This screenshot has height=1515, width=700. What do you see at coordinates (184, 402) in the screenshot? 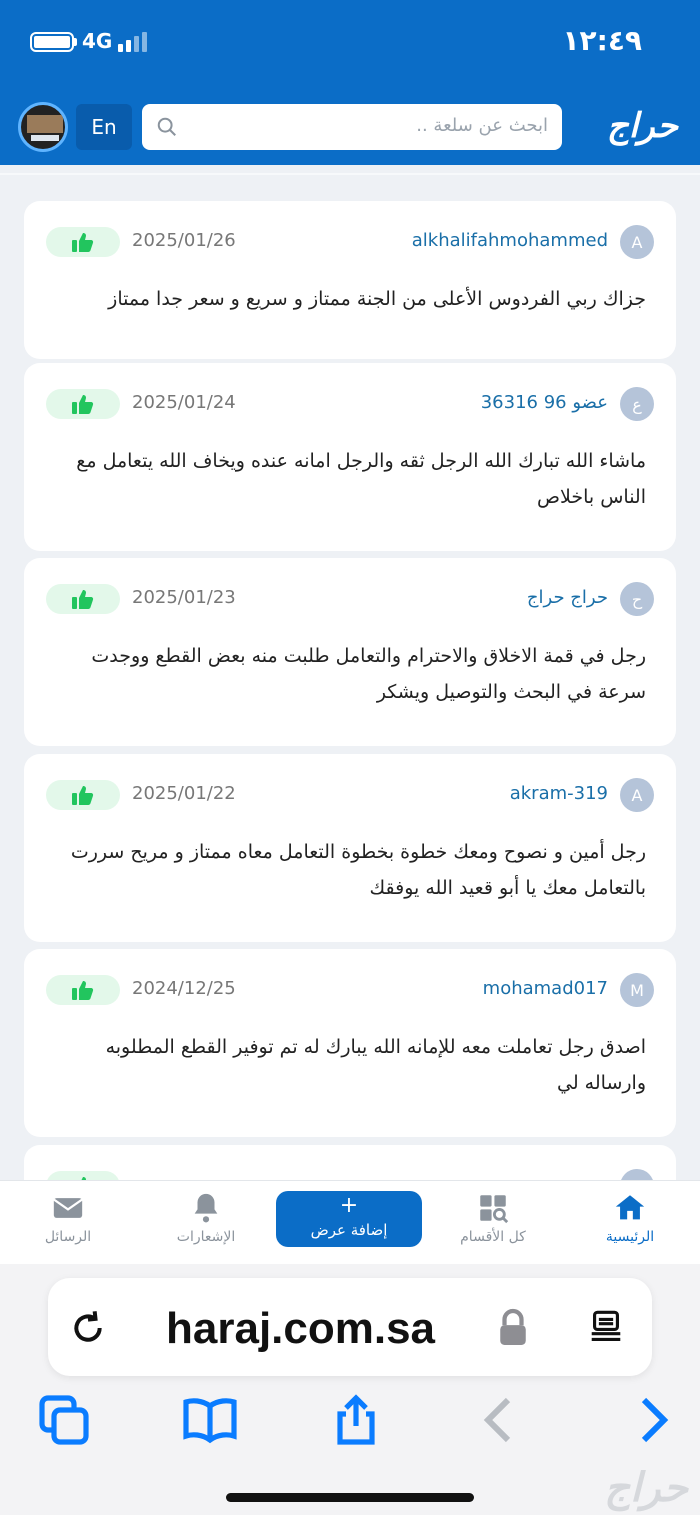
I see `review-date: 2025/01/24` at bounding box center [184, 402].